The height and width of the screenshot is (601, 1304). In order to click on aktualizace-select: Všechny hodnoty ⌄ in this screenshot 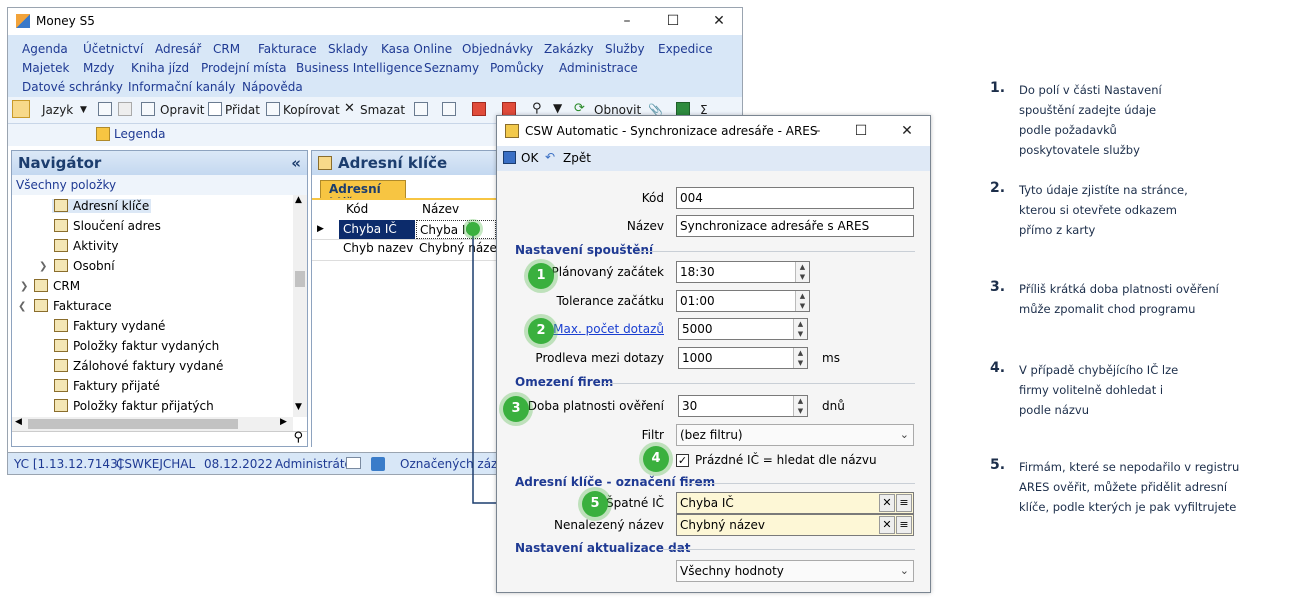, I will do `click(795, 571)`.